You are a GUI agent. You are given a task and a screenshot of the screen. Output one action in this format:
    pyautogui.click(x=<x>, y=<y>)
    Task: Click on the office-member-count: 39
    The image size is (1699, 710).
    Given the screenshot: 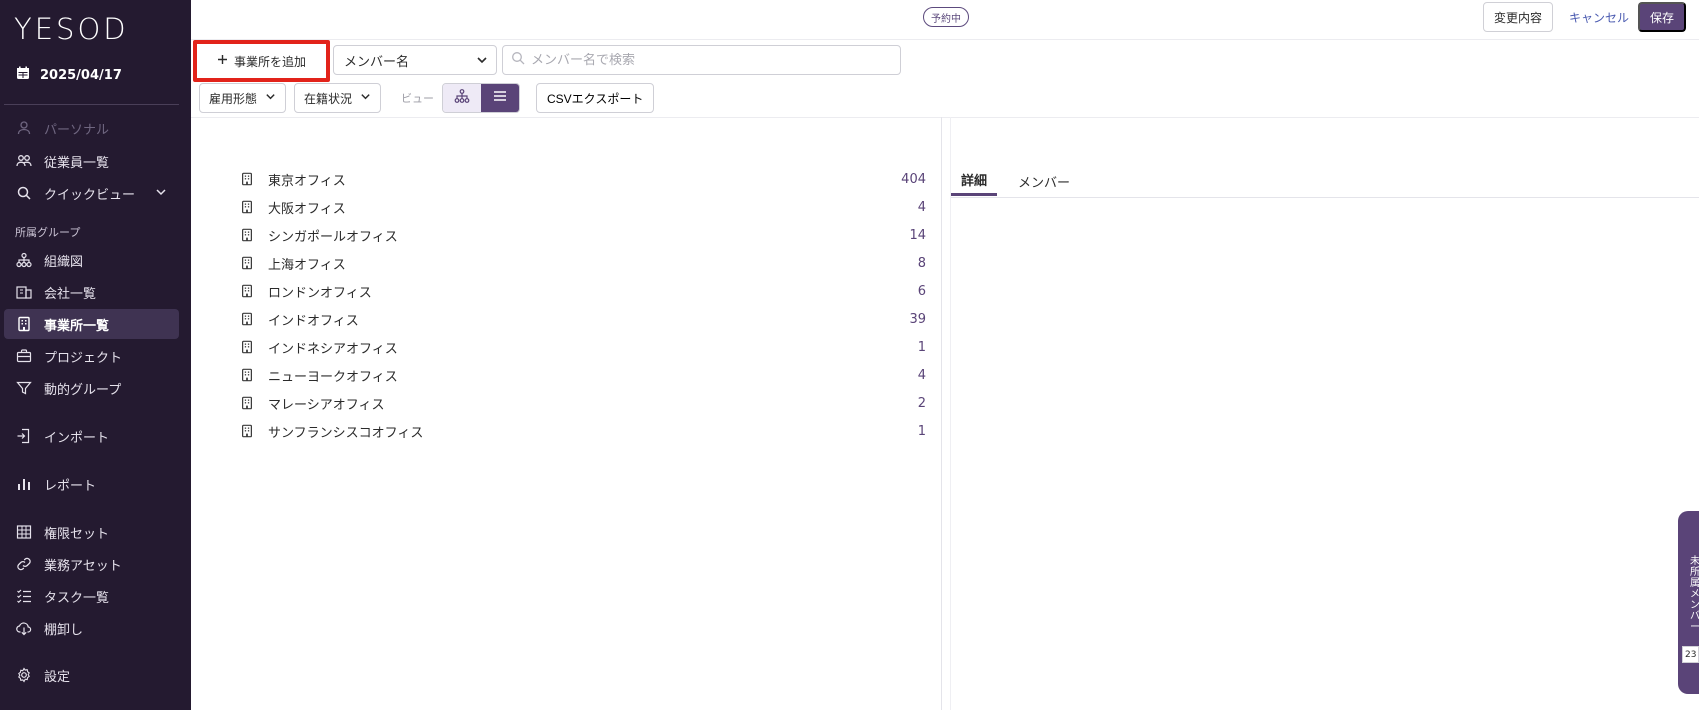 What is the action you would take?
    pyautogui.click(x=917, y=319)
    